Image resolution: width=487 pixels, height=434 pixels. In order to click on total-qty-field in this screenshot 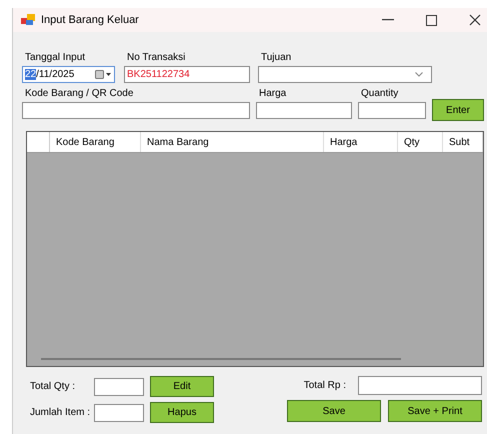, I will do `click(119, 387)`.